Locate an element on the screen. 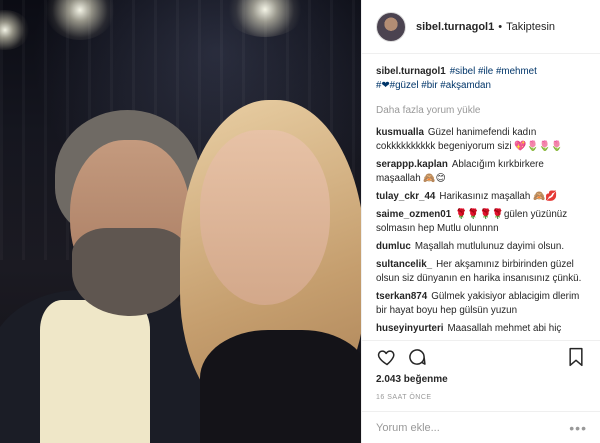 The height and width of the screenshot is (443, 600). comment-username: serappp.kaplan is located at coordinates (412, 164).